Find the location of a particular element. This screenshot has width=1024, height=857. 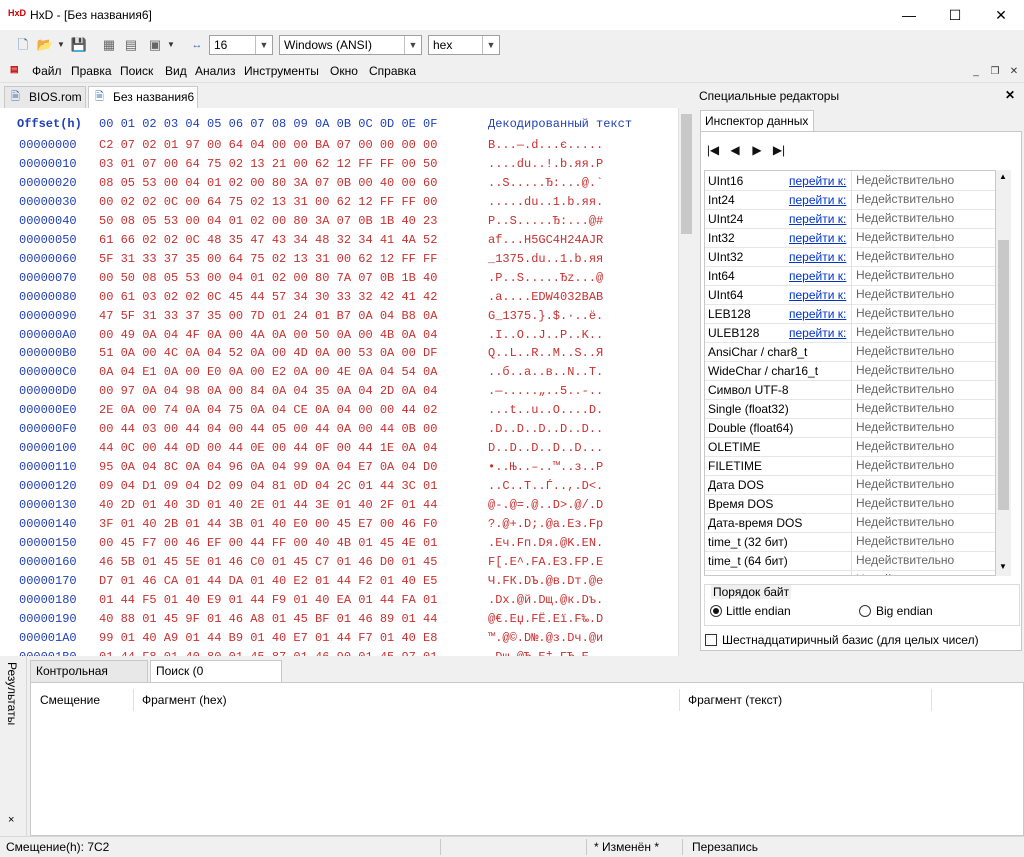

row-offset: 000000F0 is located at coordinates (48, 429).